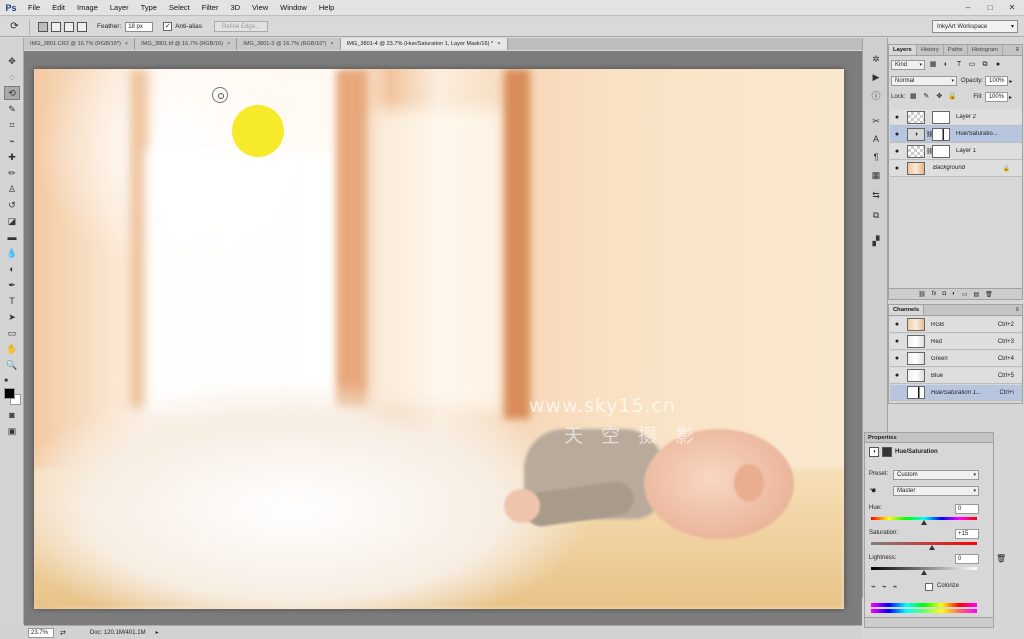 Image resolution: width=1024 pixels, height=639 pixels. What do you see at coordinates (12, 189) in the screenshot?
I see `clone-stamp-tool-icon: ♙` at bounding box center [12, 189].